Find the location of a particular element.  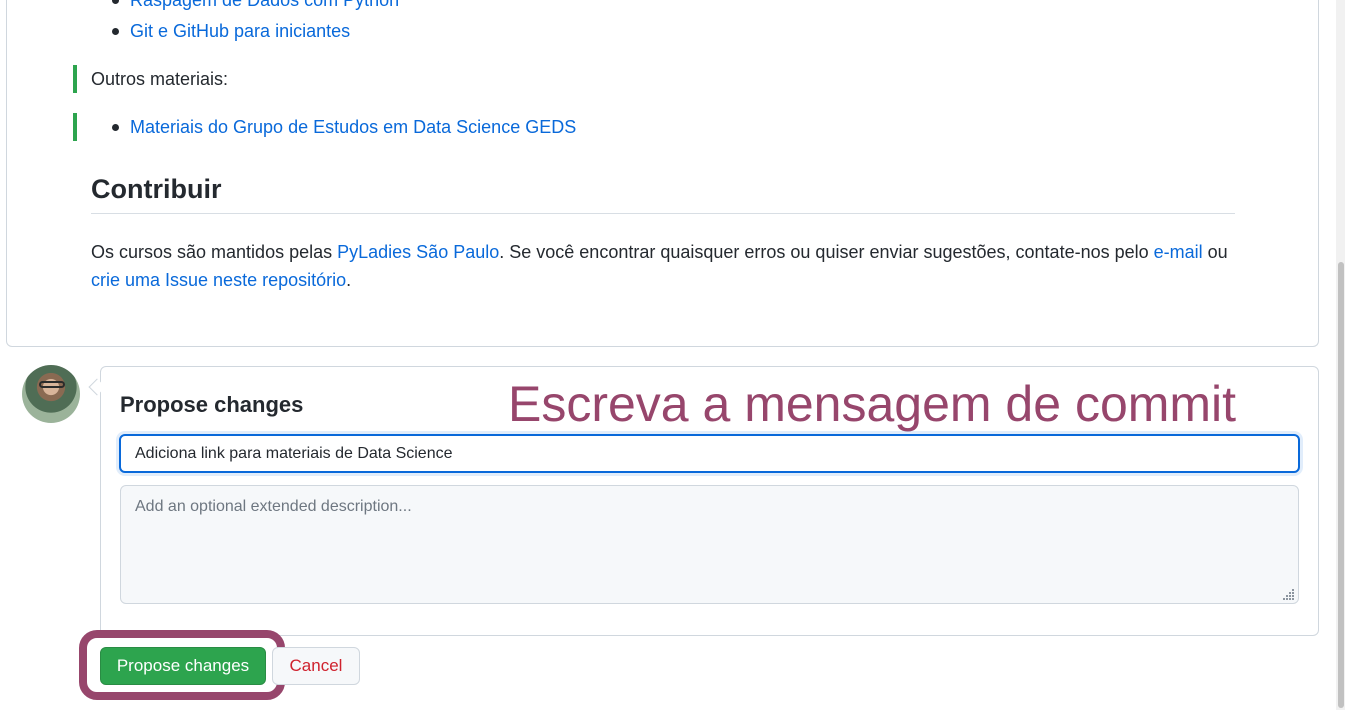

link-git-github: Git e GitHub para iniciantes is located at coordinates (240, 31).